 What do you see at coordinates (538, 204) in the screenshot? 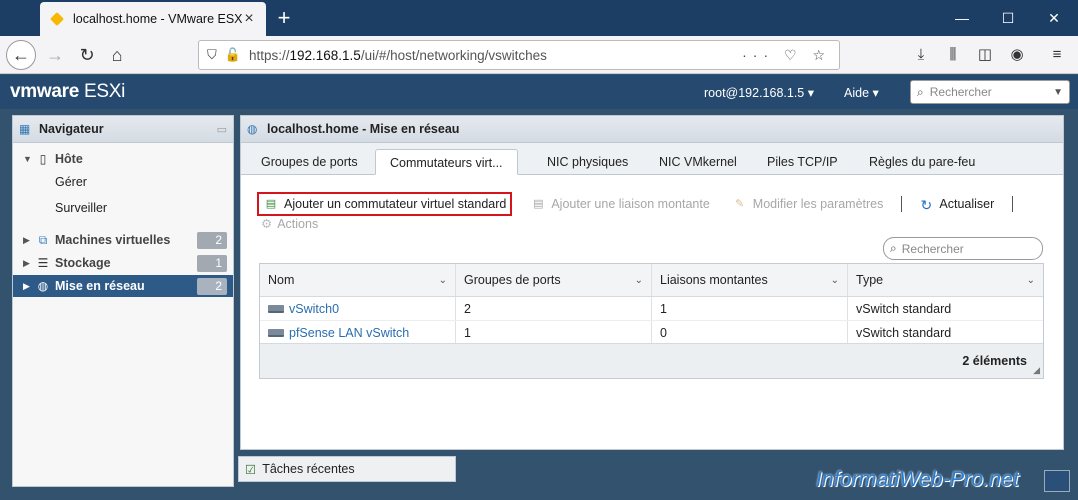
I see `add-uplink-icon: ▤` at bounding box center [538, 204].